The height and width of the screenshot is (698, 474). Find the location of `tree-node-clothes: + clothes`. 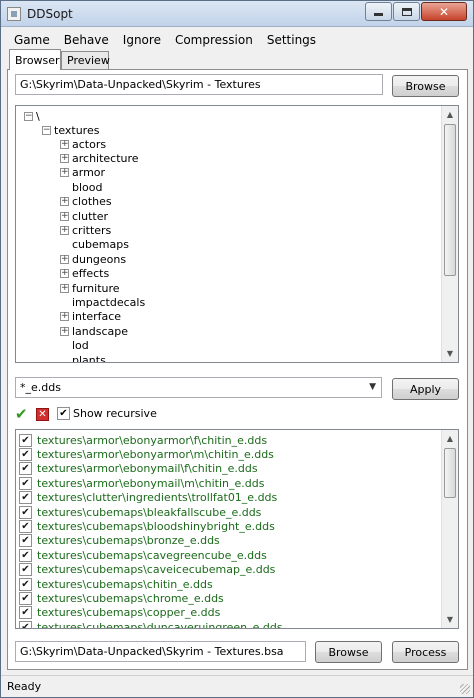

tree-node-clothes: + clothes is located at coordinates (86, 202).